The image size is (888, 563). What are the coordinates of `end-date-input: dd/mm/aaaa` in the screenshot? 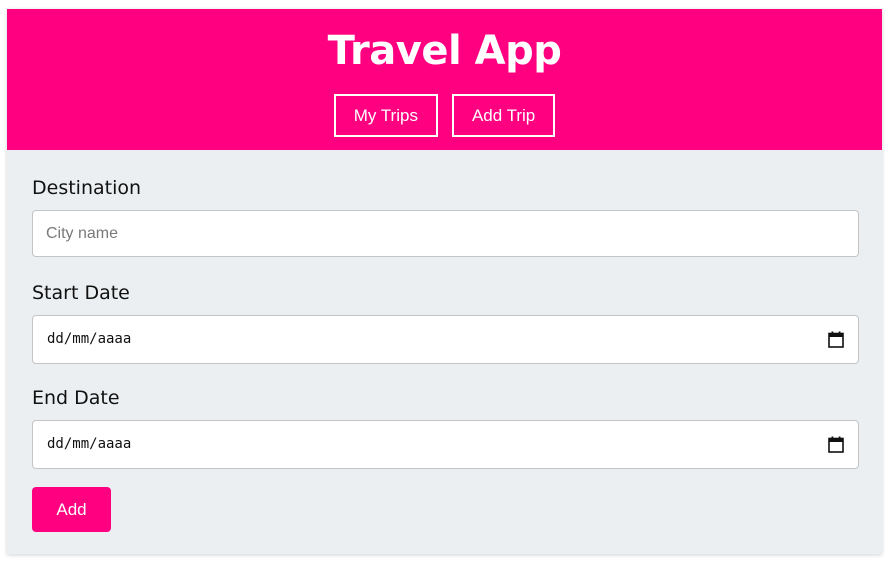 It's located at (445, 444).